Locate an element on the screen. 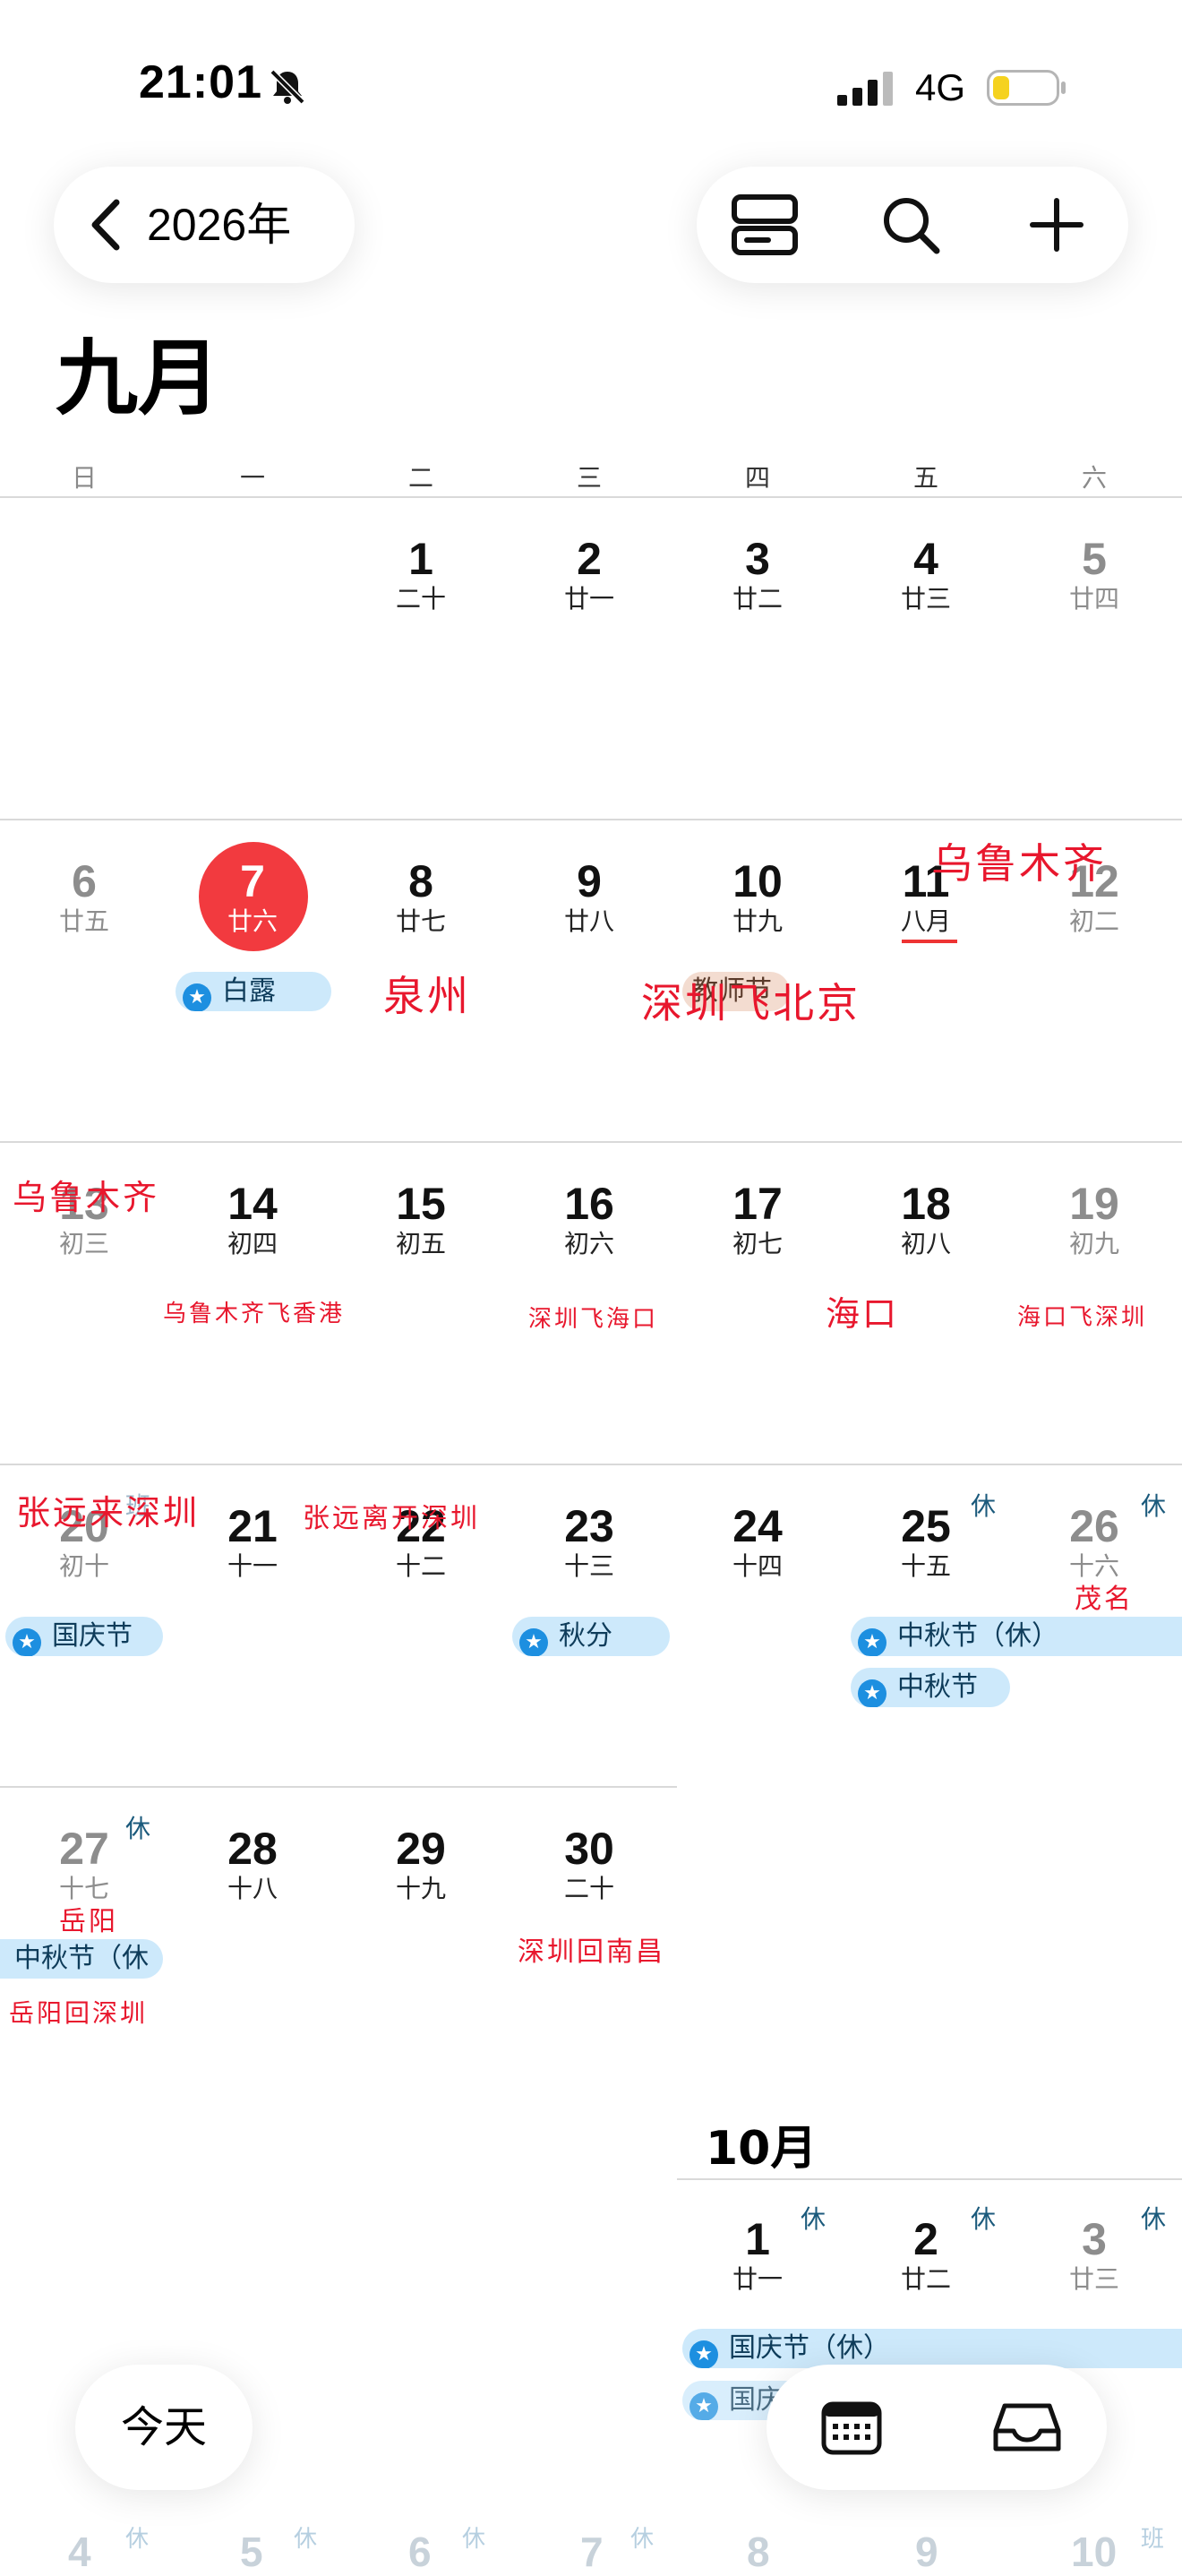  calendar-icon is located at coordinates (852, 2427).